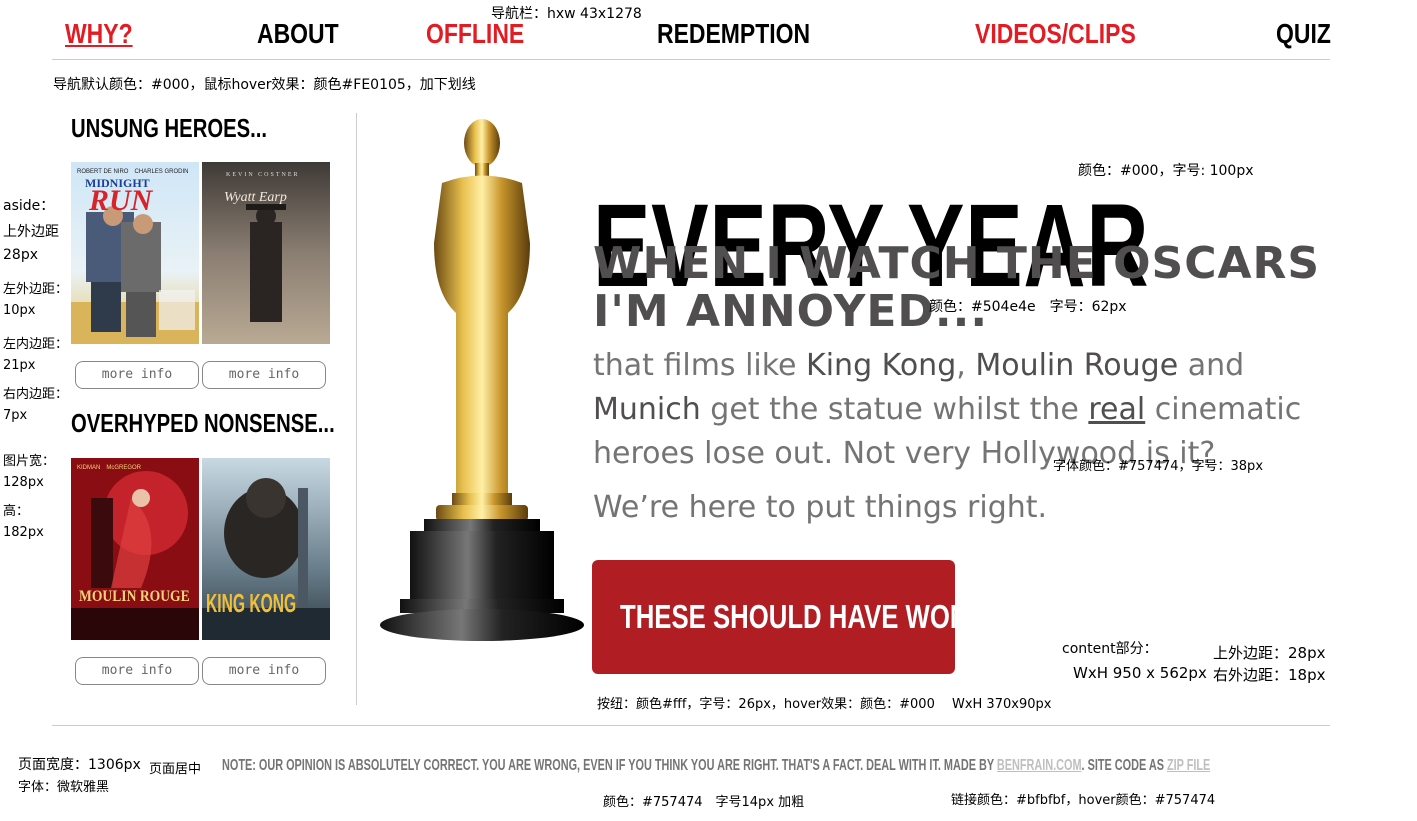 This screenshot has height=821, width=1417. What do you see at coordinates (691, 725) in the screenshot?
I see `footer-divider` at bounding box center [691, 725].